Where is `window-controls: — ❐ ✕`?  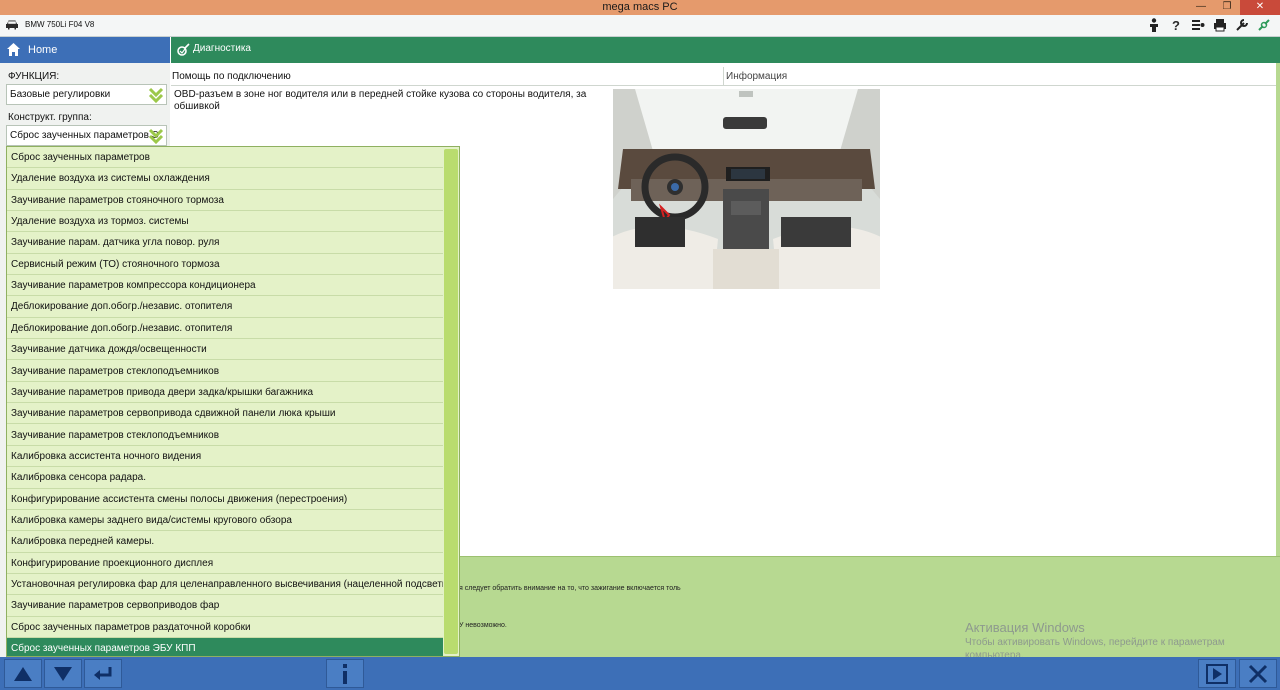 window-controls: — ❐ ✕ is located at coordinates (1234, 7).